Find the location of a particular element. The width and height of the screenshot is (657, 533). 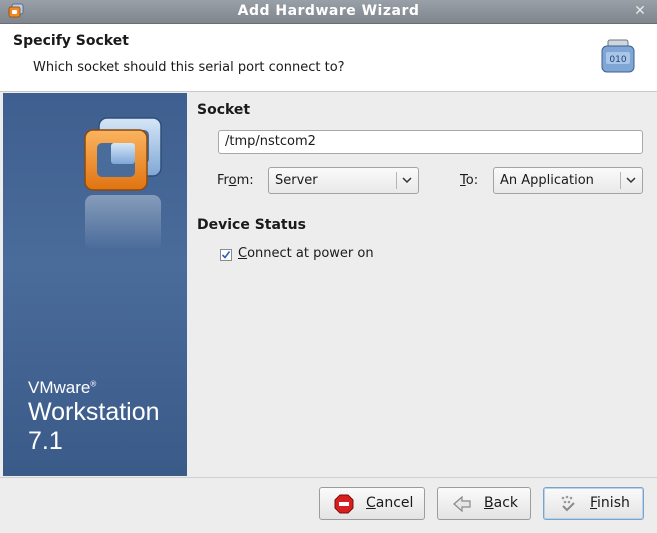

back-button: Back is located at coordinates (484, 503).